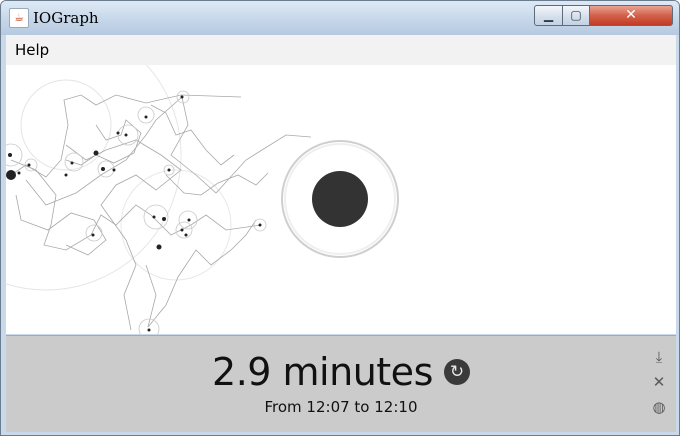  I want to click on refresh-icon: ↻, so click(456, 372).